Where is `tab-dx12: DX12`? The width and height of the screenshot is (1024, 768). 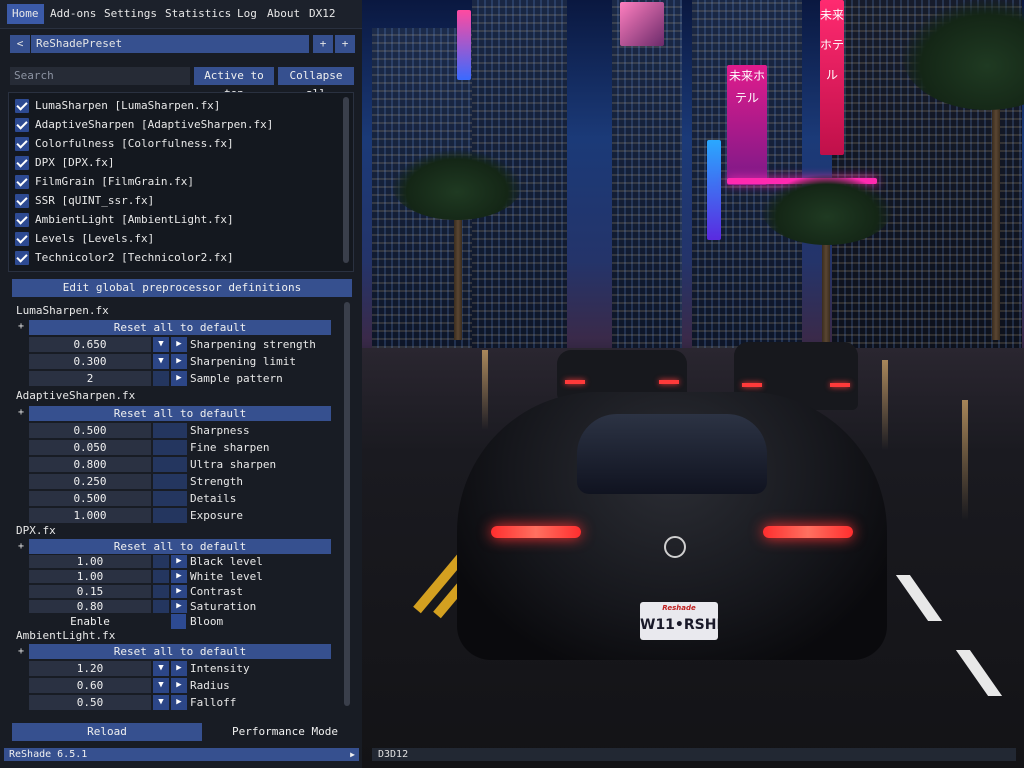 tab-dx12: DX12 is located at coordinates (322, 14).